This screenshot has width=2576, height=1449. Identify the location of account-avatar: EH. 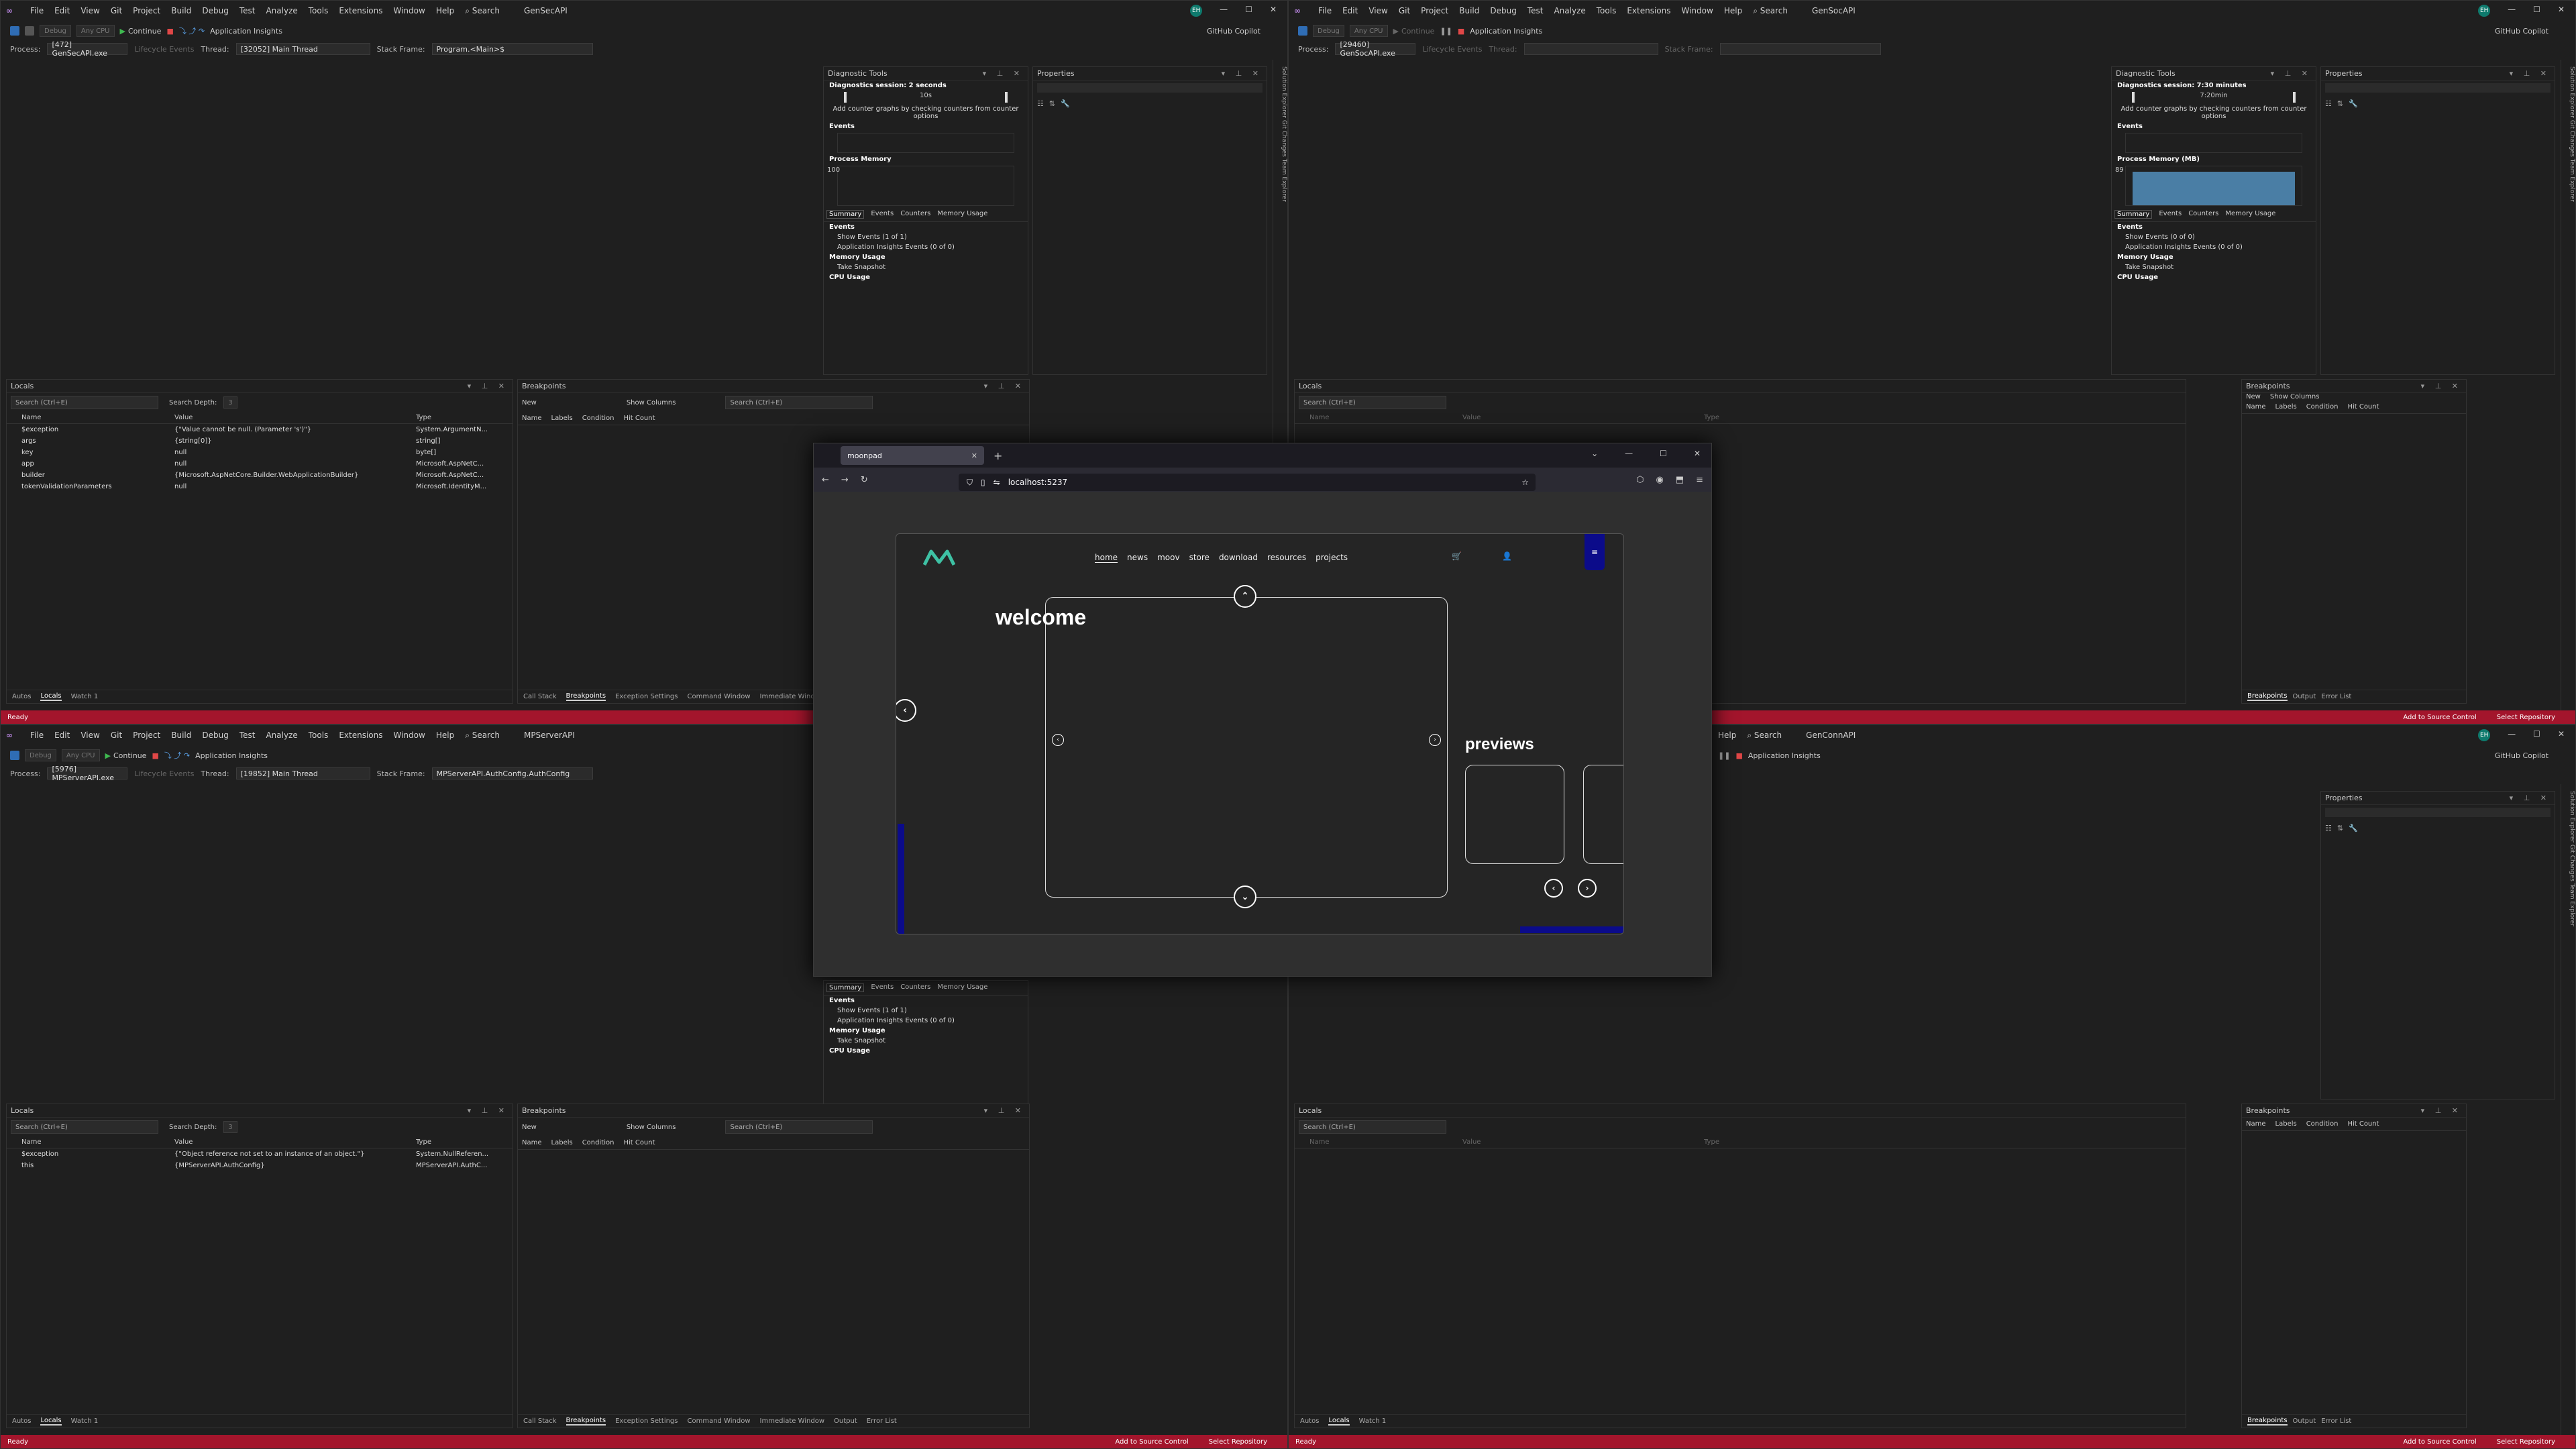
(1196, 11).